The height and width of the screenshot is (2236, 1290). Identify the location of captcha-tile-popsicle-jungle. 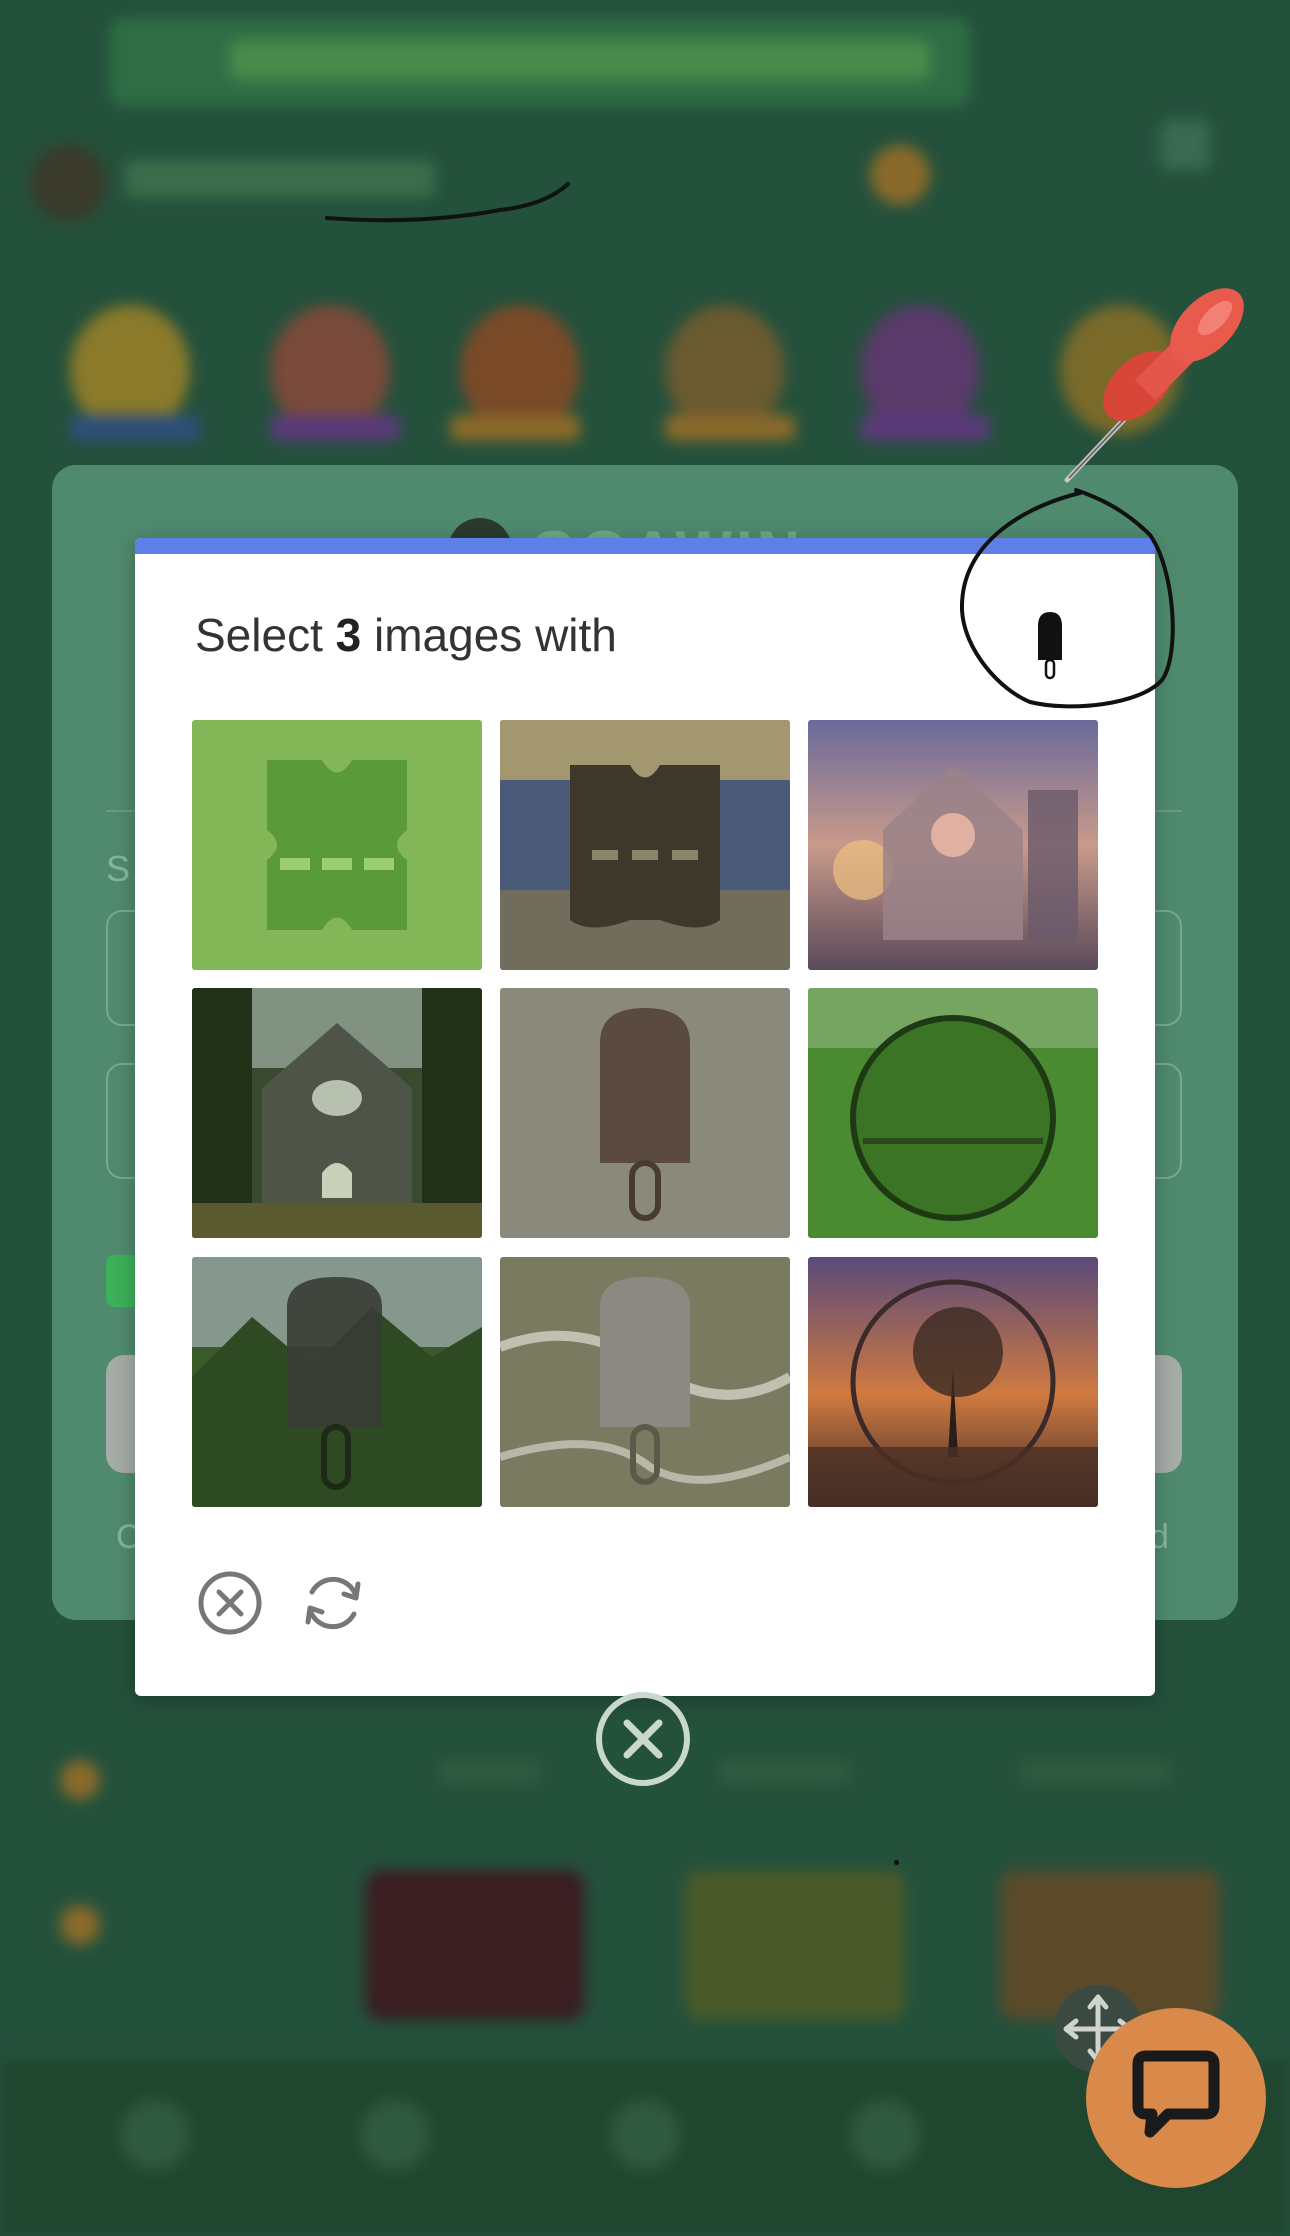
(337, 1382).